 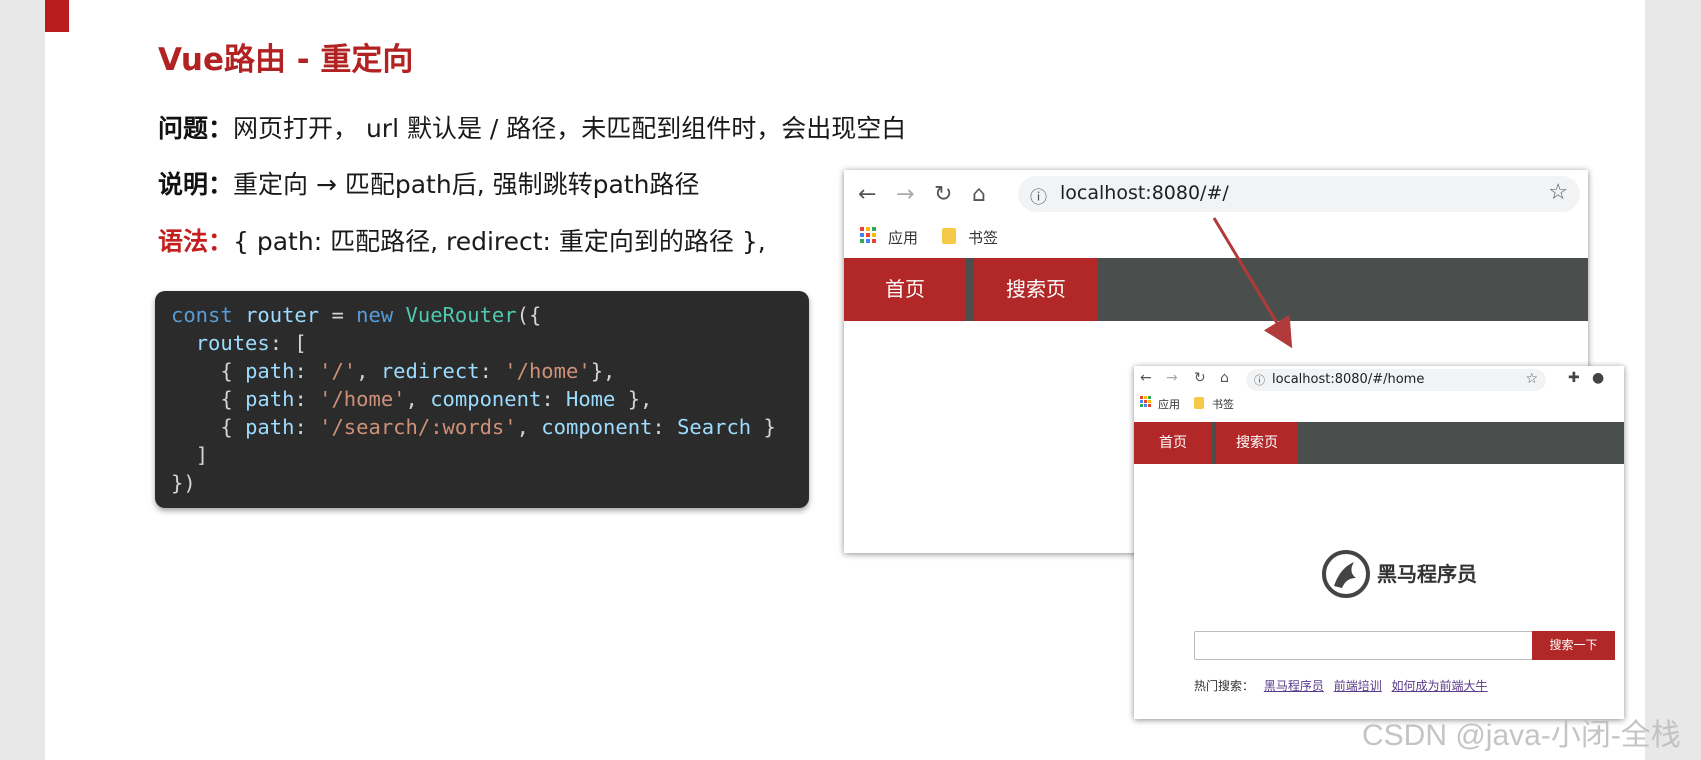 What do you see at coordinates (1427, 574) in the screenshot?
I see `brand-logo-text: 黑马程序员` at bounding box center [1427, 574].